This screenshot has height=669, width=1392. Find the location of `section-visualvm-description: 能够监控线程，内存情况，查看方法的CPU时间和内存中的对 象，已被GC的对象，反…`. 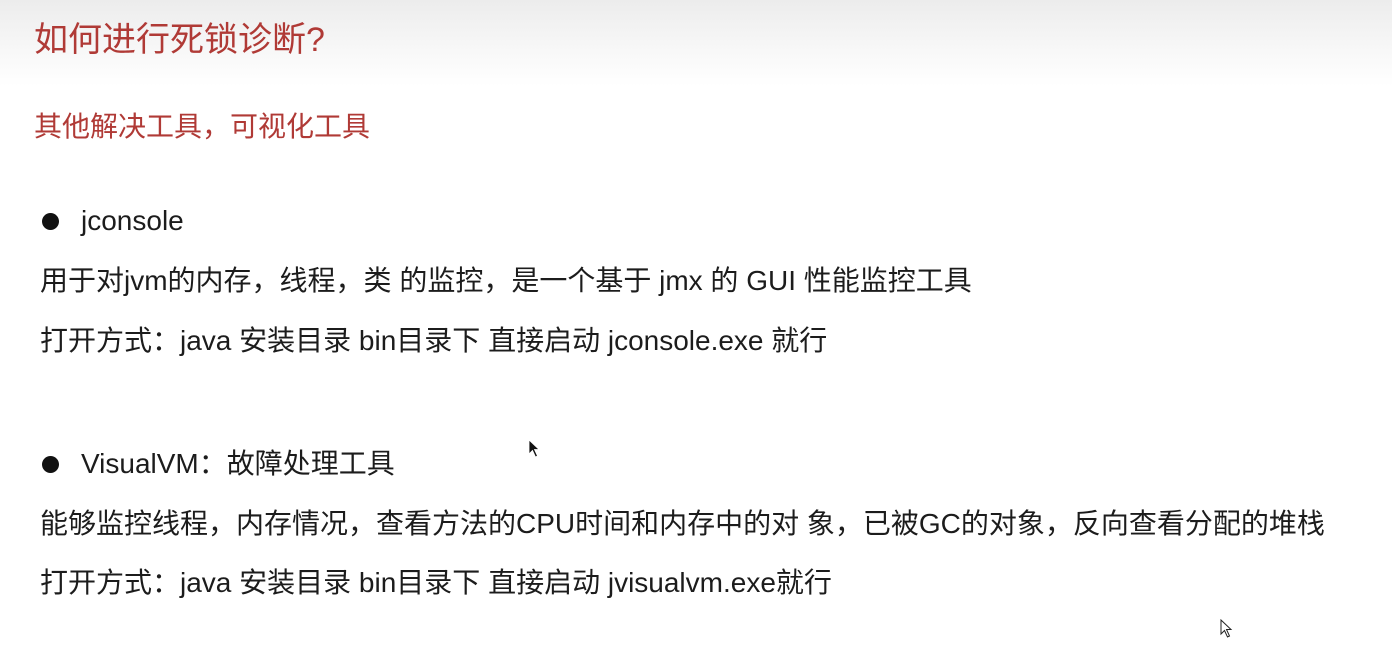

section-visualvm-description: 能够监控线程，内存情况，查看方法的CPU时间和内存中的对 象，已被GC的对象，反… is located at coordinates (682, 523).